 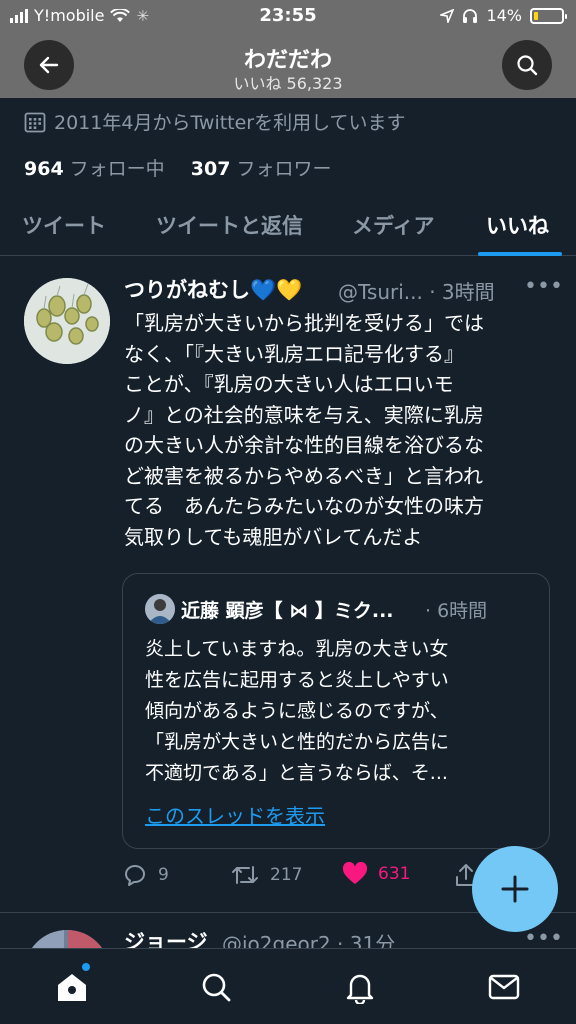 What do you see at coordinates (376, 874) in the screenshot?
I see `like-button: 631` at bounding box center [376, 874].